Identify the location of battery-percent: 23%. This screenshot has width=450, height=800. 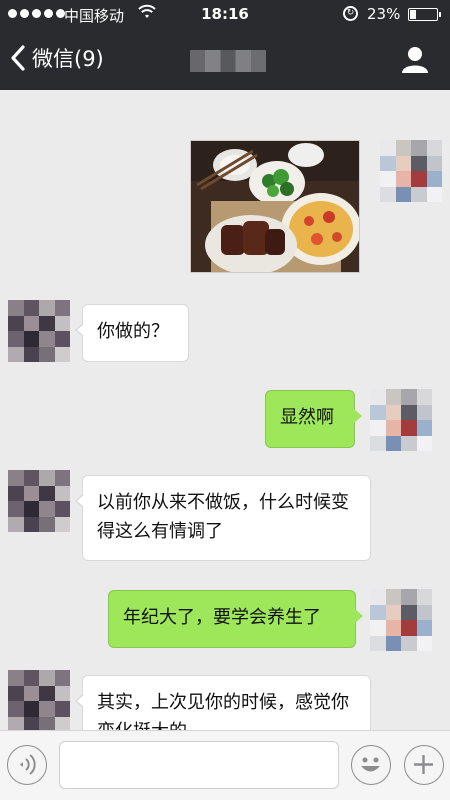
(384, 14).